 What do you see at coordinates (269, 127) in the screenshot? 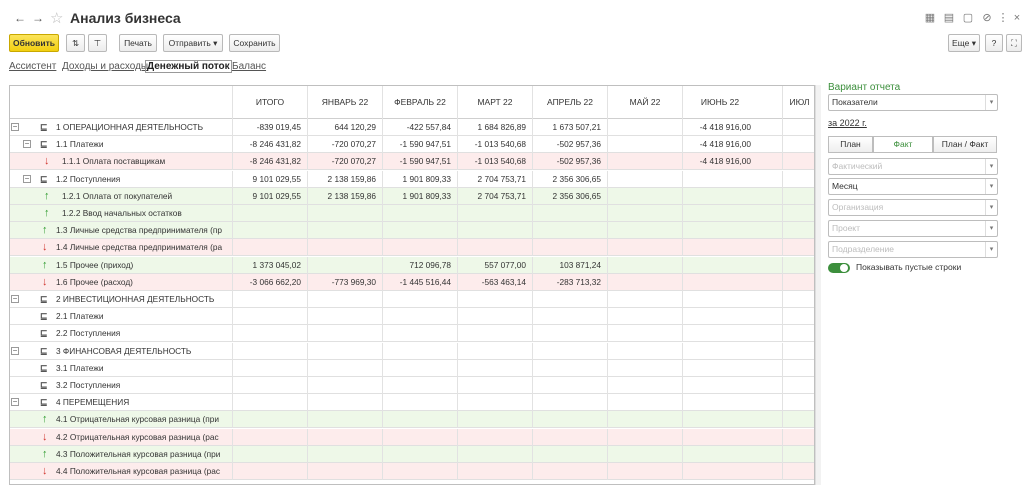
I see `table-cell: -839 019,45` at bounding box center [269, 127].